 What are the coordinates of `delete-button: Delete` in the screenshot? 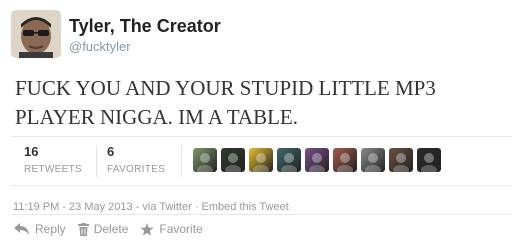 It's located at (103, 229).